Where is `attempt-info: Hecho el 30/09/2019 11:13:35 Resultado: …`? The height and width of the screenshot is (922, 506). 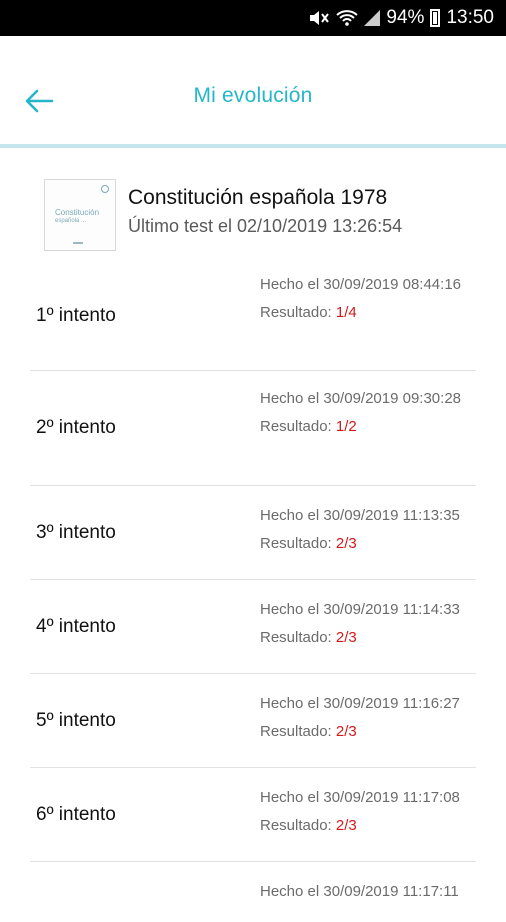 attempt-info: Hecho el 30/09/2019 11:13:35 Resultado: … is located at coordinates (380, 529).